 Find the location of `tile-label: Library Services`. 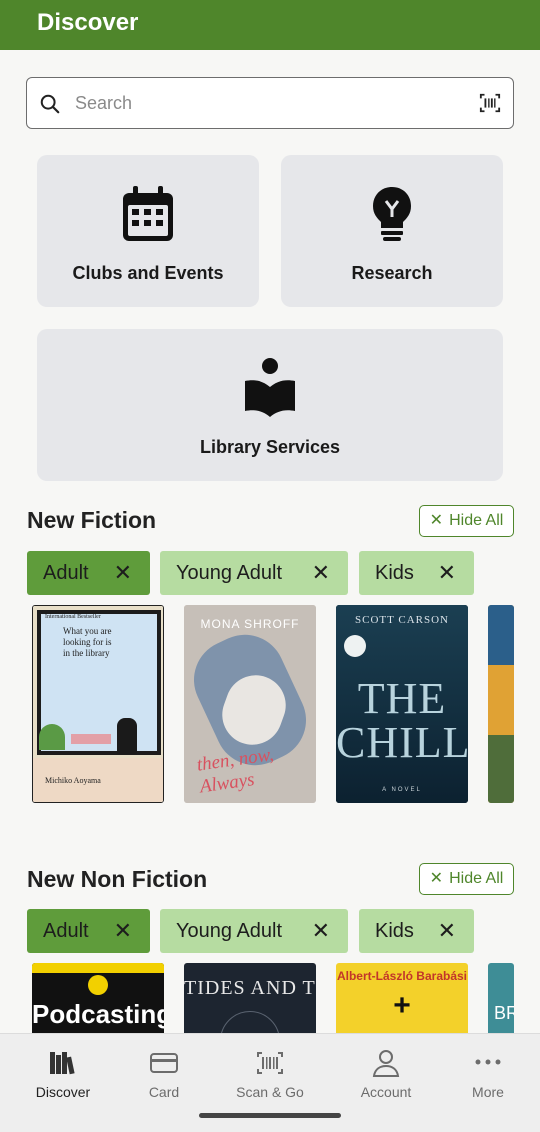

tile-label: Library Services is located at coordinates (270, 447).